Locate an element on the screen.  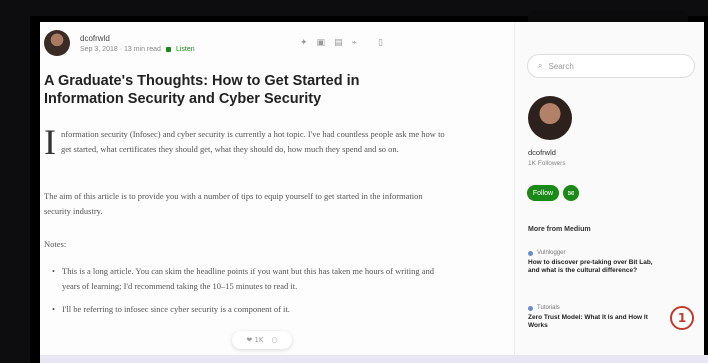
search-placeholder: Search is located at coordinates (561, 66).